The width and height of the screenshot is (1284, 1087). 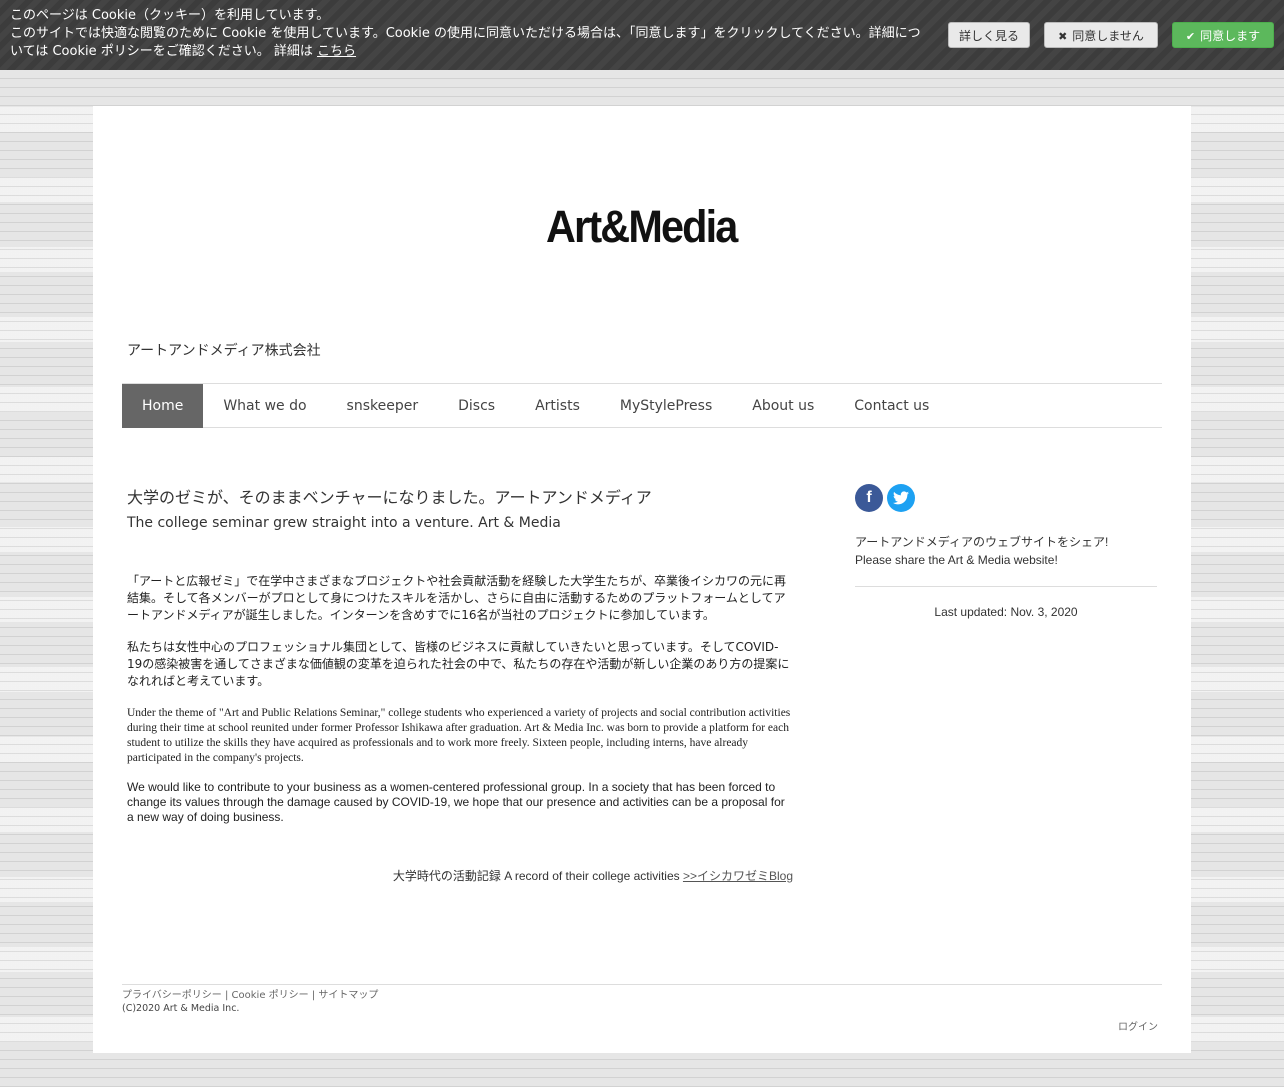 What do you see at coordinates (476, 406) in the screenshot?
I see `nav-item-discs: Discs` at bounding box center [476, 406].